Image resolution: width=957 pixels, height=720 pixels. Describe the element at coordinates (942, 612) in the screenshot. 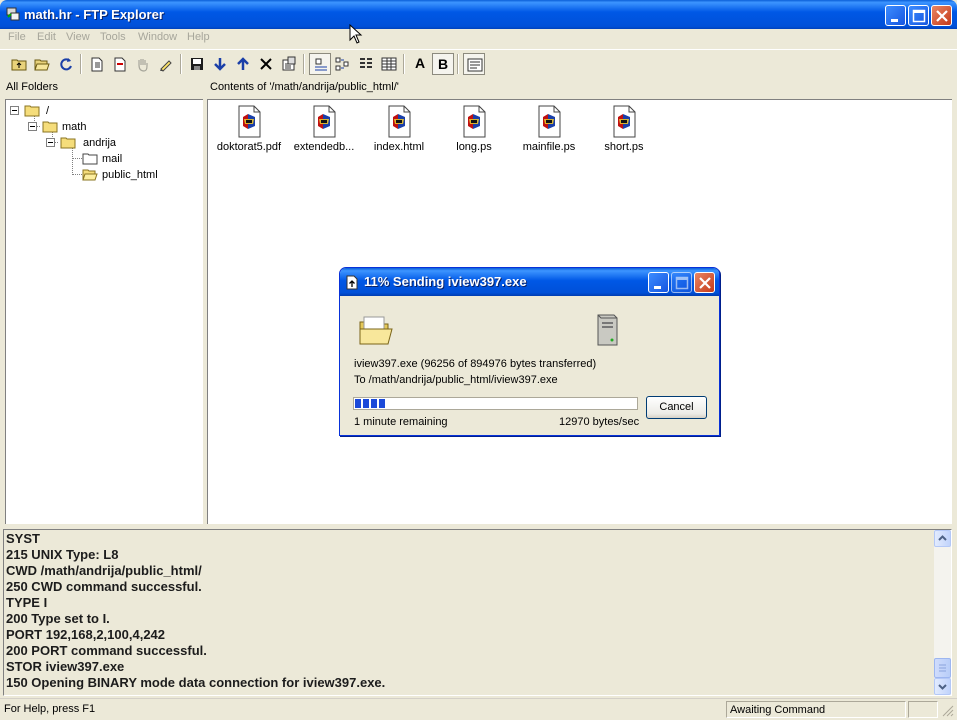

I see `log-scrollbar` at that location.